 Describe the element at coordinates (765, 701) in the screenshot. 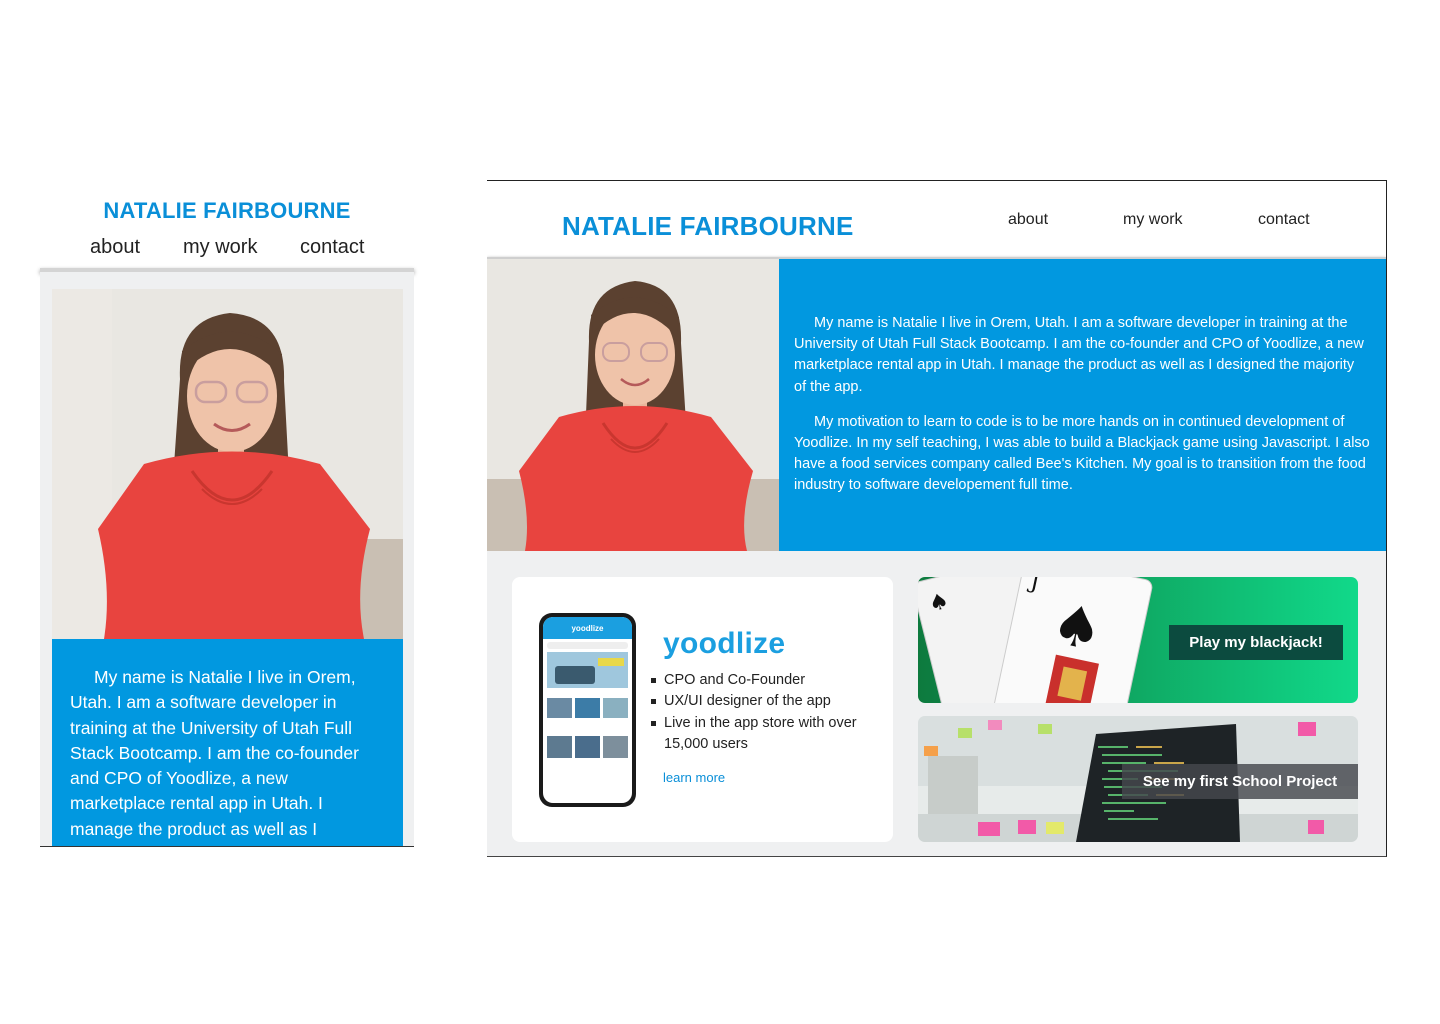

I see `list-item: UX/UI designer of the app` at that location.